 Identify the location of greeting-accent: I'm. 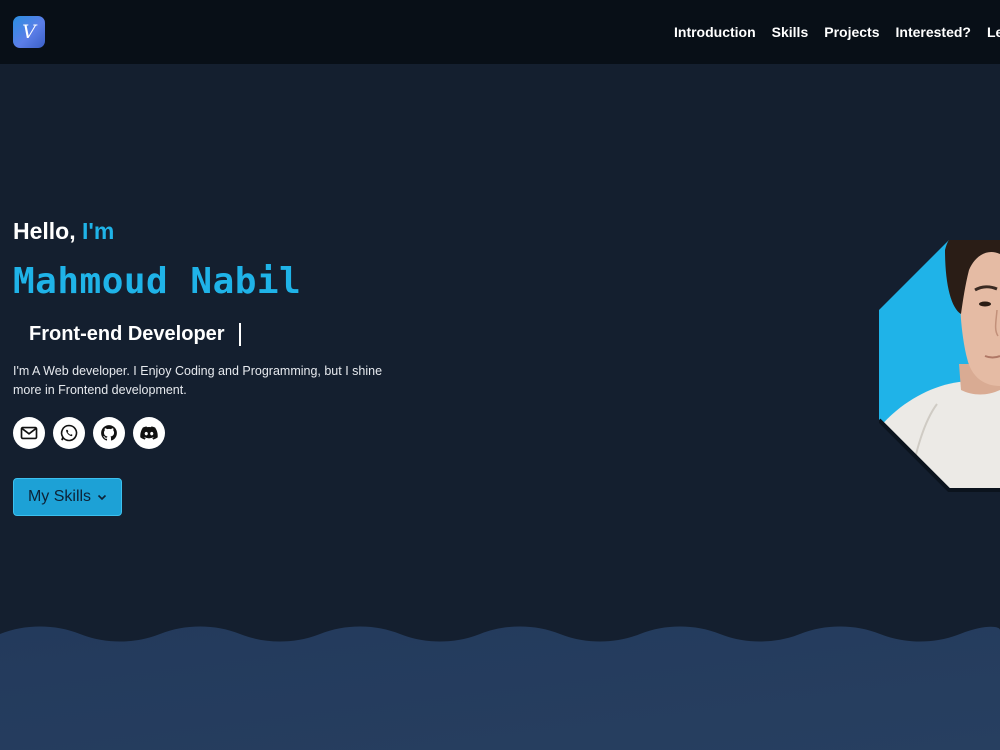
(98, 231).